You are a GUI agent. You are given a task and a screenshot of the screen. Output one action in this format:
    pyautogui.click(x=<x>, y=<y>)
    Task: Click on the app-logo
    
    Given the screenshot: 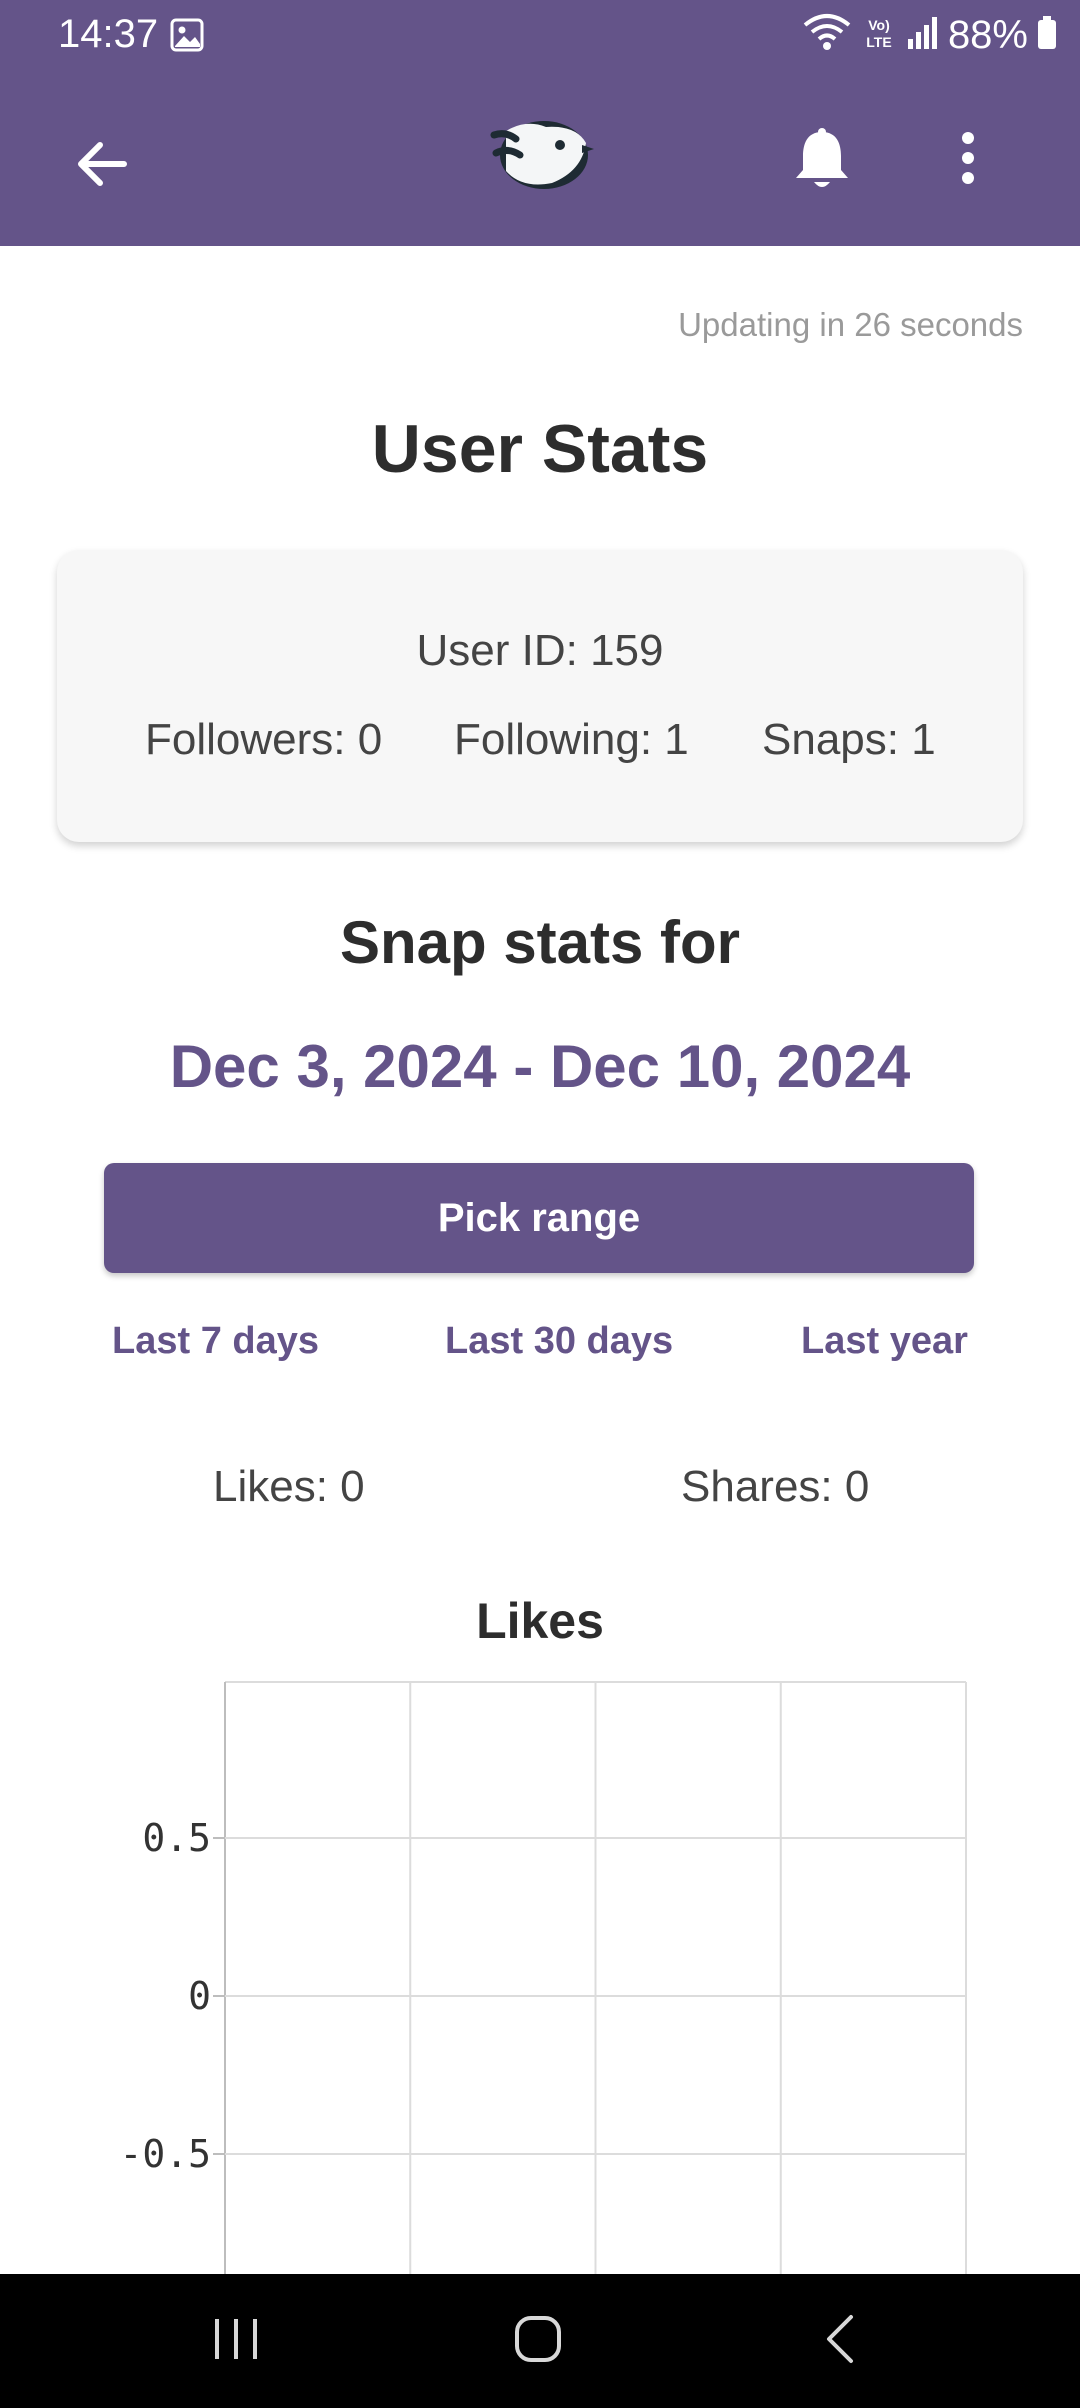 What is the action you would take?
    pyautogui.click(x=541, y=157)
    